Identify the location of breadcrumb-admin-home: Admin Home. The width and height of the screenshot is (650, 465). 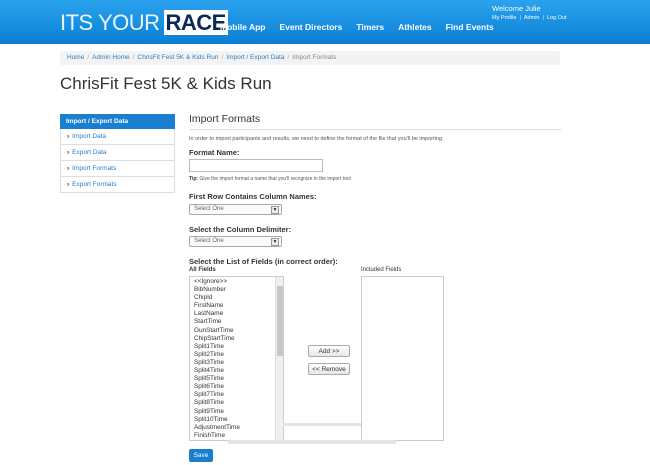
(111, 57).